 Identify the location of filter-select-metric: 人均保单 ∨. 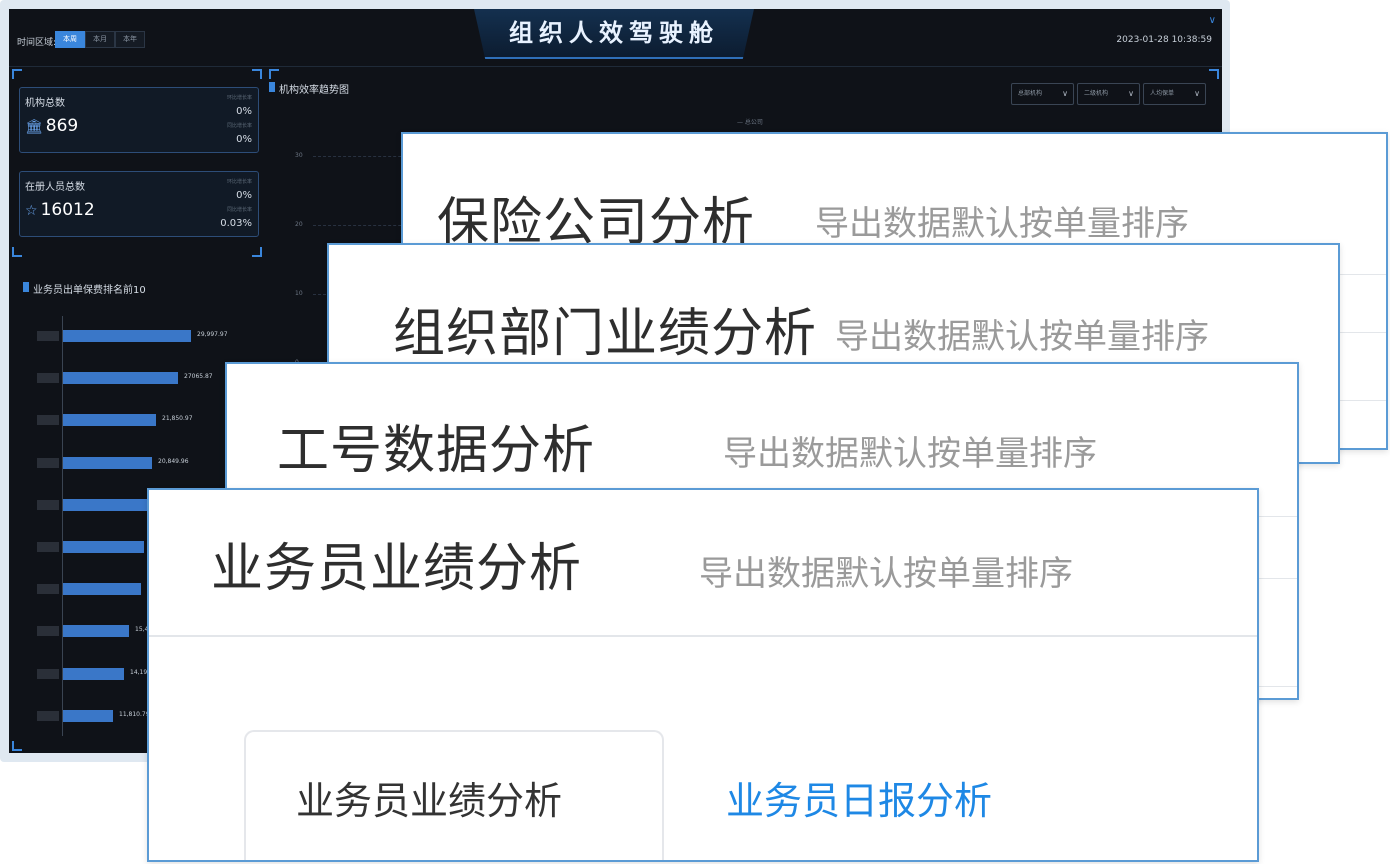
(1174, 94).